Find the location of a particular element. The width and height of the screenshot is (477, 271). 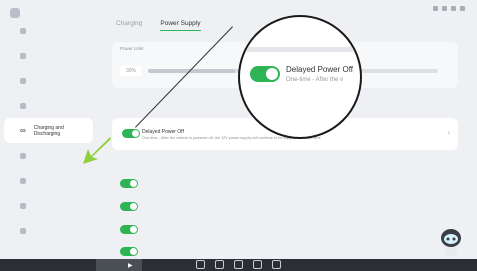

sidebar-item-network is located at coordinates (48, 30).